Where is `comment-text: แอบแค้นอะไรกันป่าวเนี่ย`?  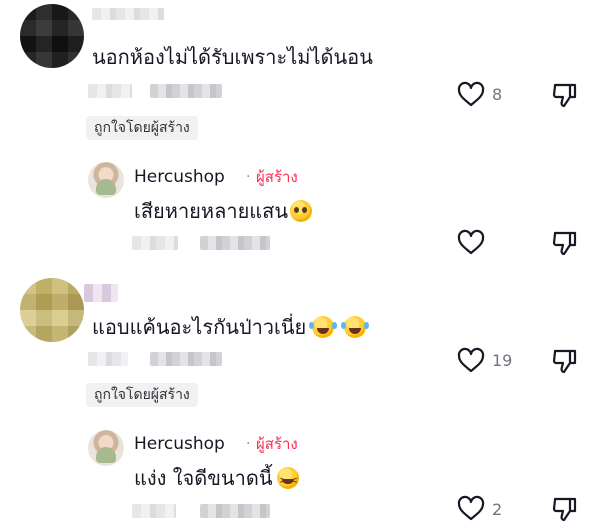 comment-text: แอบแค้นอะไรกันป่าวเนี่ย is located at coordinates (229, 327).